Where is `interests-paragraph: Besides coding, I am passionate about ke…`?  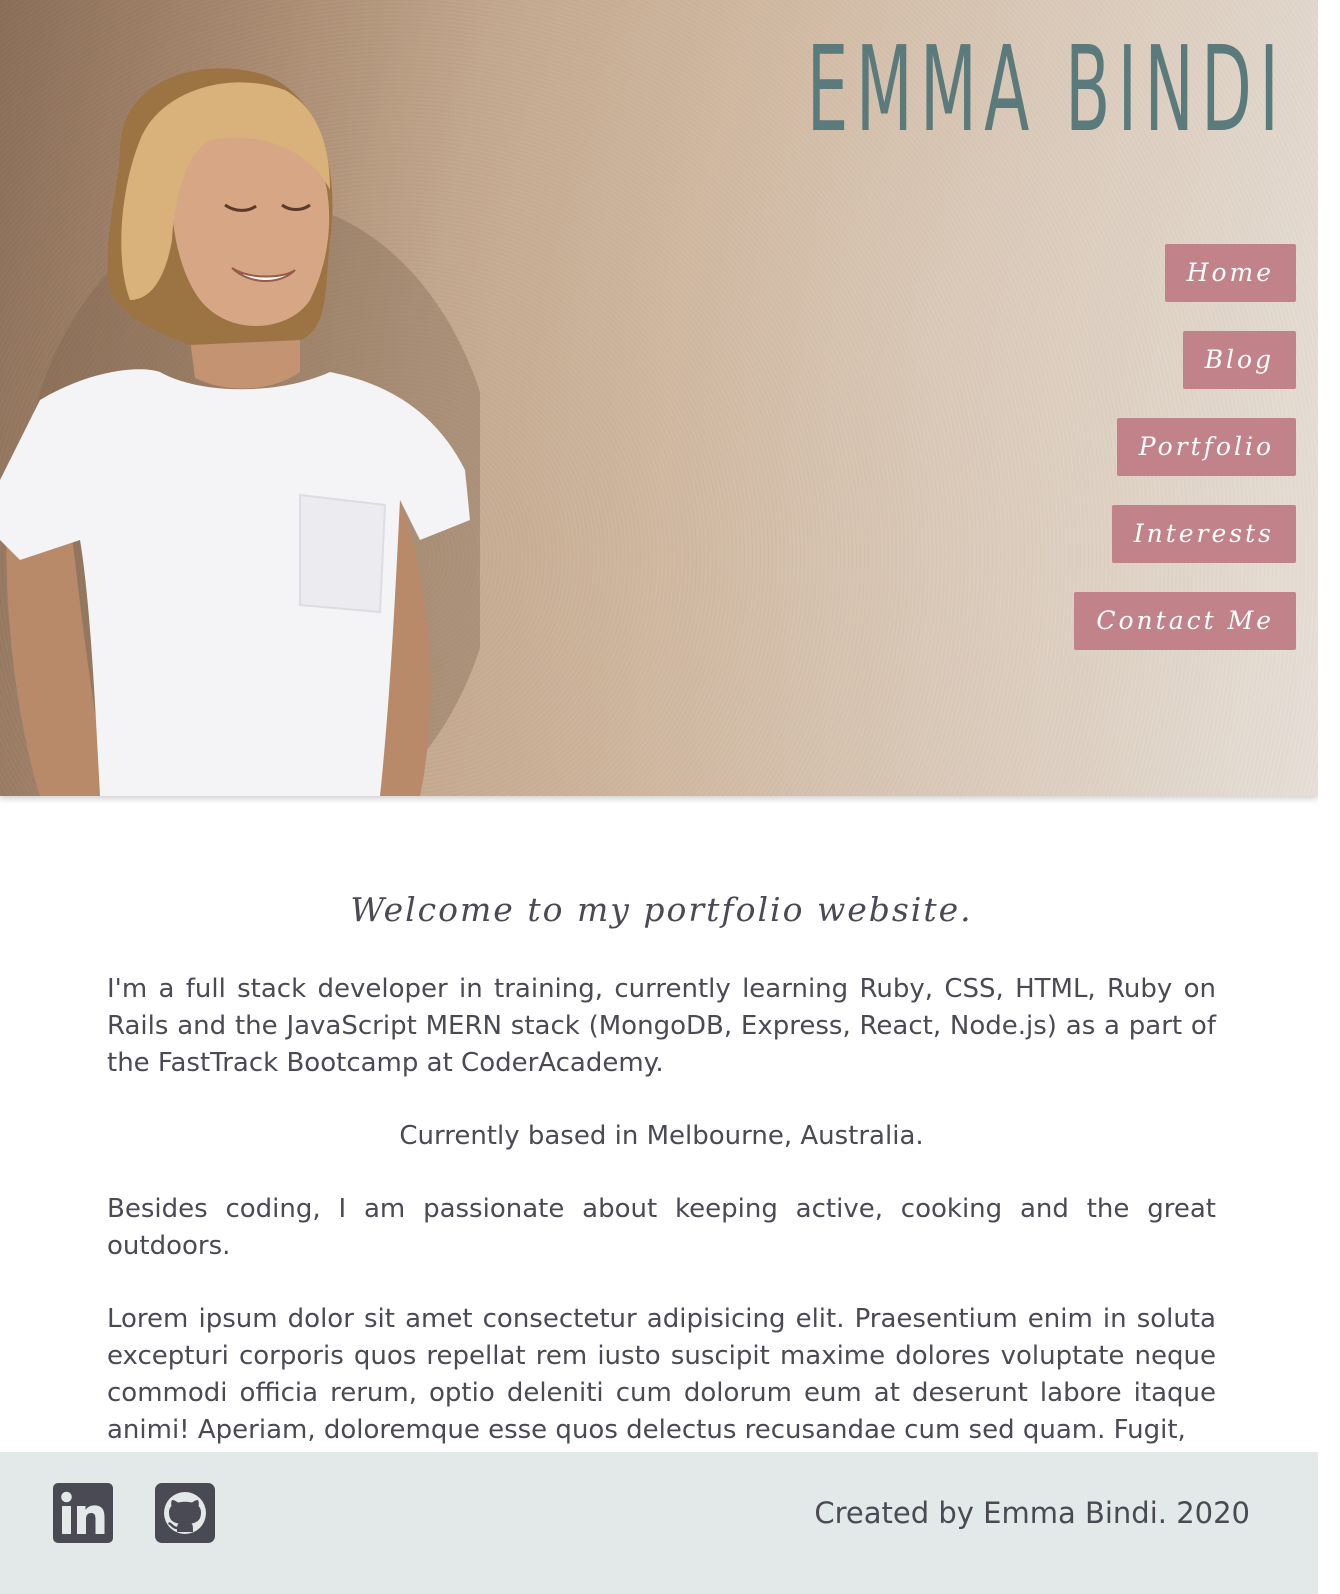 interests-paragraph: Besides coding, I am passionate about ke… is located at coordinates (661, 1227).